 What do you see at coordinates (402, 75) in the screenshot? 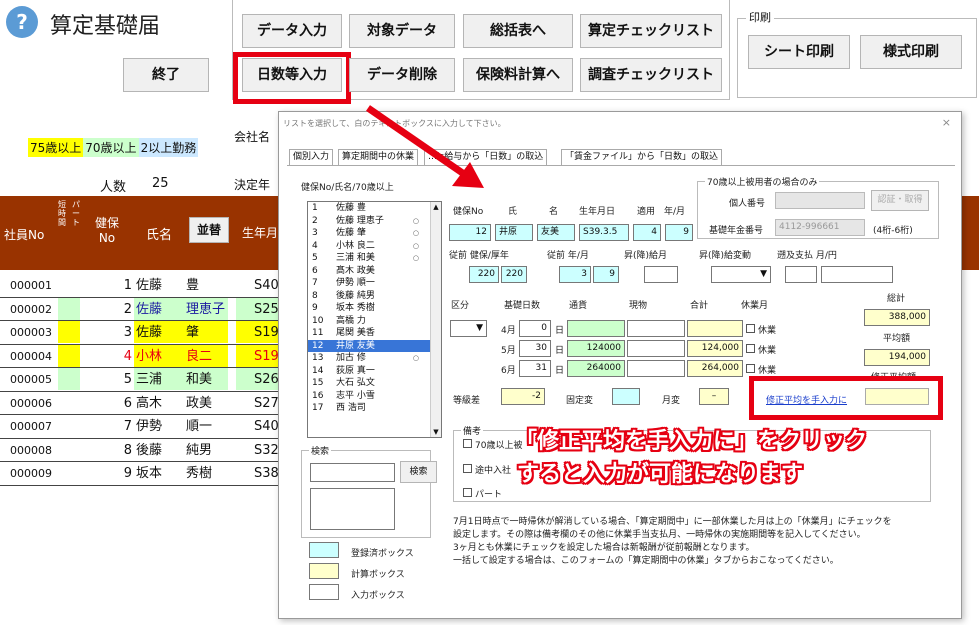
I see `data-delete-button: データ削除` at bounding box center [402, 75].